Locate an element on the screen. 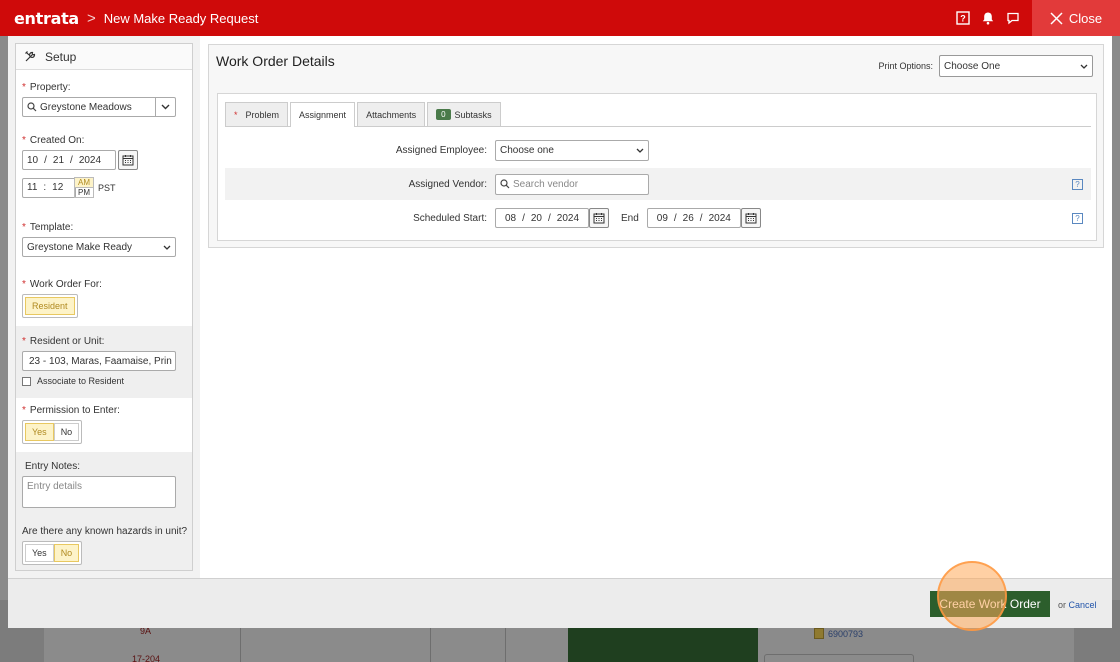 The width and height of the screenshot is (1120, 662). print-options: Print Options: Choose One is located at coordinates (985, 66).